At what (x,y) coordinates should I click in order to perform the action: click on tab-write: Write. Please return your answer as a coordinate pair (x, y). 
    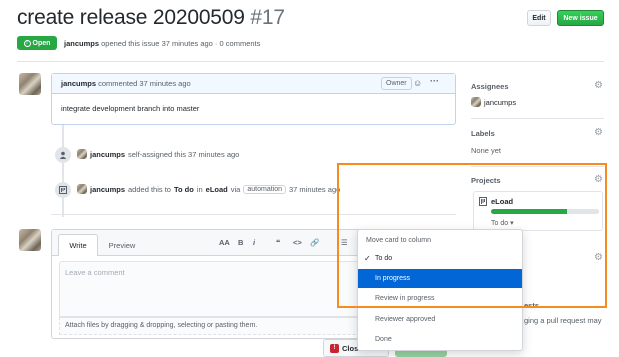
    Looking at the image, I should click on (78, 245).